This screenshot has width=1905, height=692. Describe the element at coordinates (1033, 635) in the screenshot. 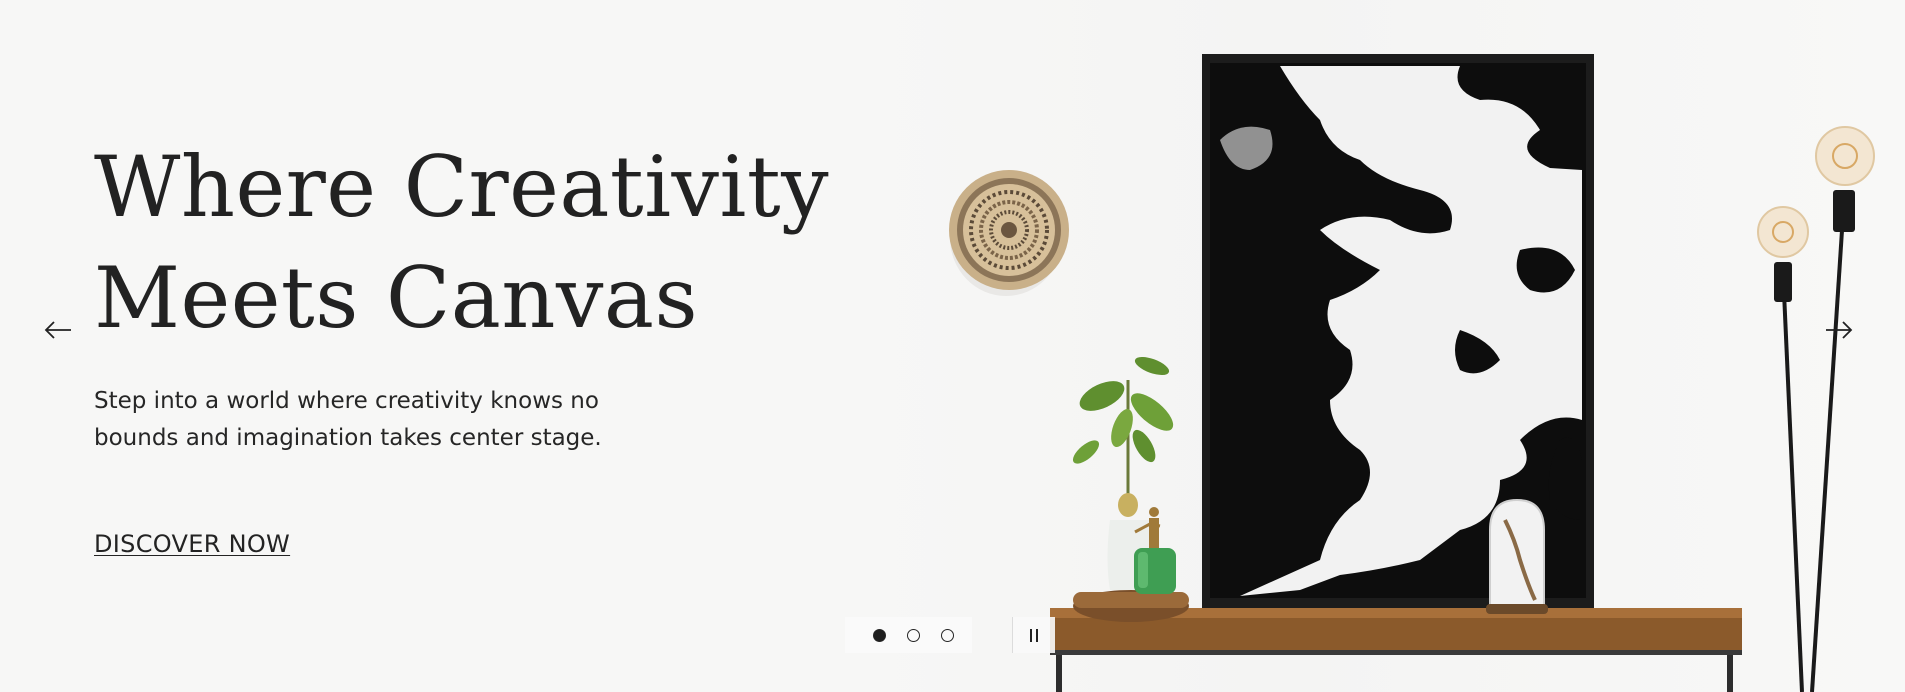

I see `pause-slideshow-button` at that location.